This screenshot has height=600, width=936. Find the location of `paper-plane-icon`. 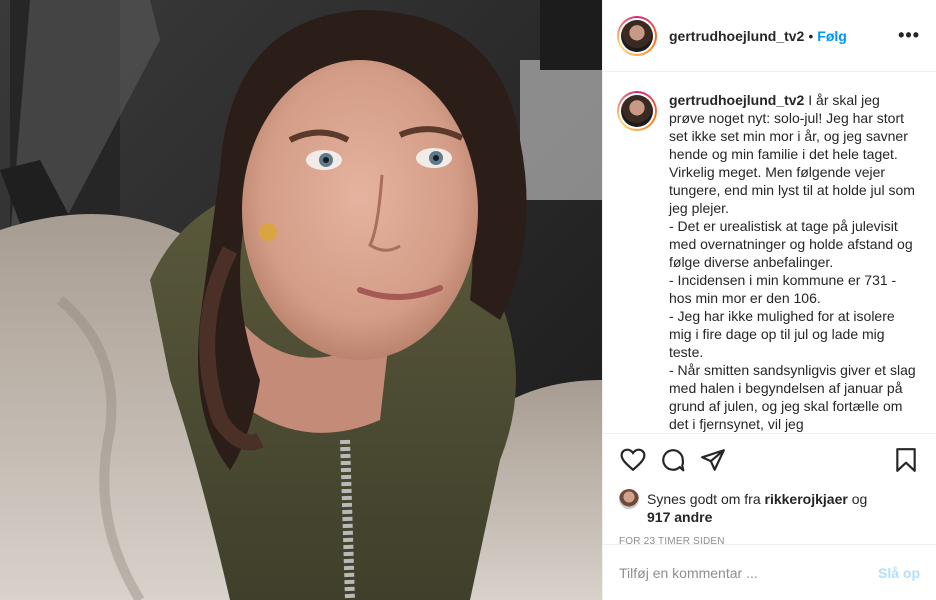

paper-plane-icon is located at coordinates (713, 460).